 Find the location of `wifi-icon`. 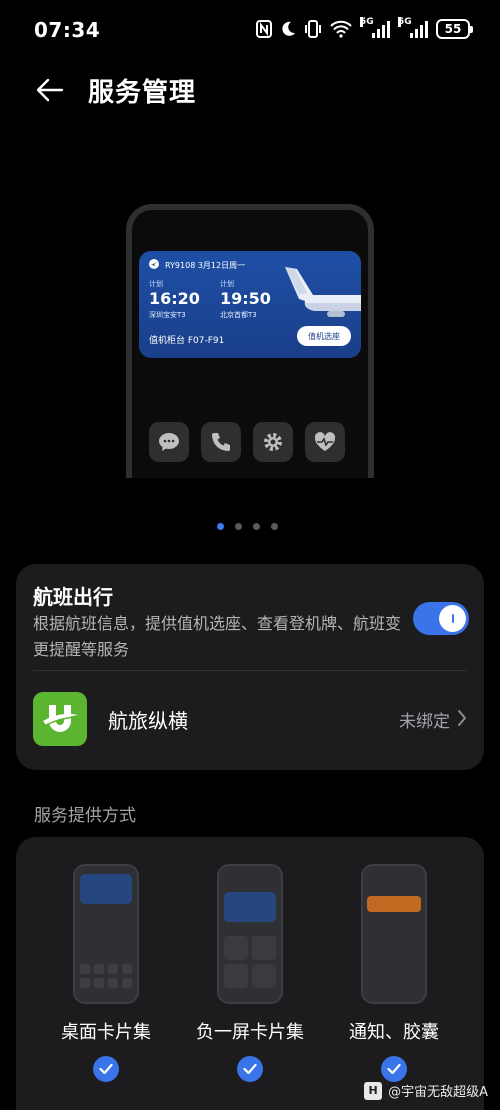

wifi-icon is located at coordinates (341, 29).